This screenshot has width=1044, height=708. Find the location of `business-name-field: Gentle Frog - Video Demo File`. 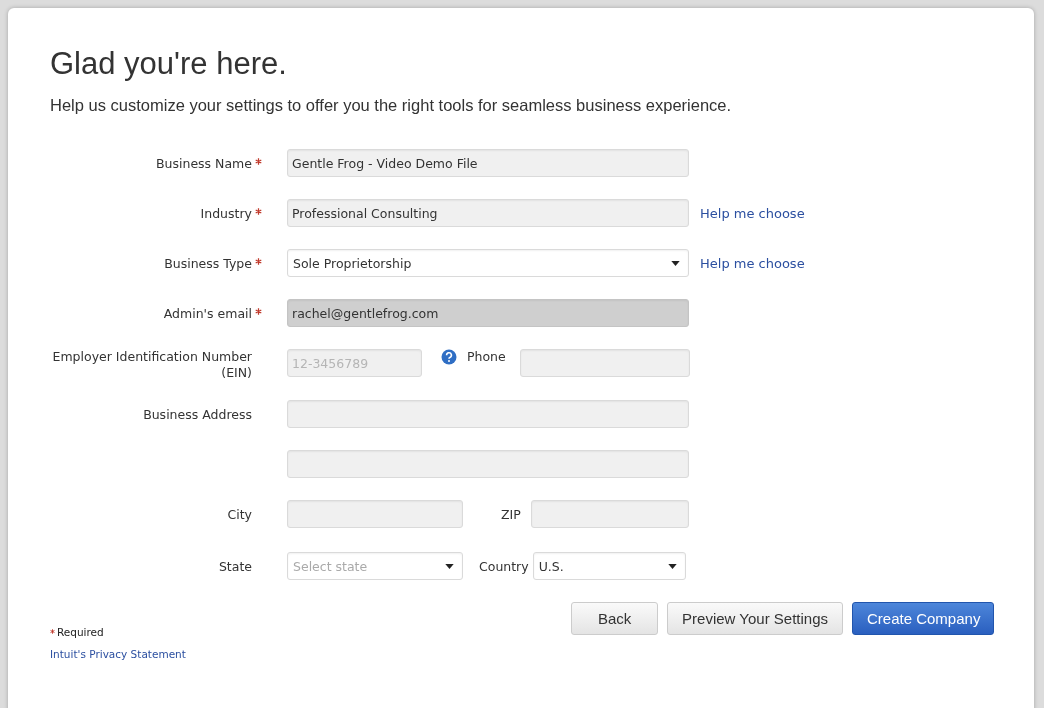

business-name-field: Gentle Frog - Video Demo File is located at coordinates (488, 163).